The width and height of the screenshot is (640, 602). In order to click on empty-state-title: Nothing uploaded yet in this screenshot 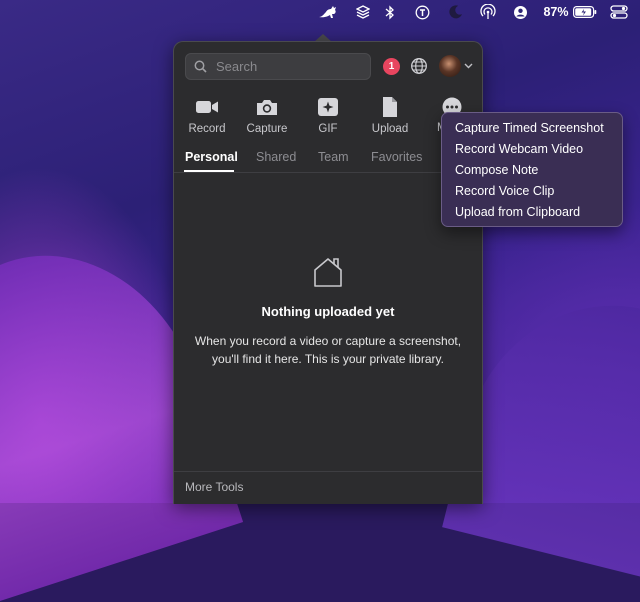, I will do `click(328, 311)`.